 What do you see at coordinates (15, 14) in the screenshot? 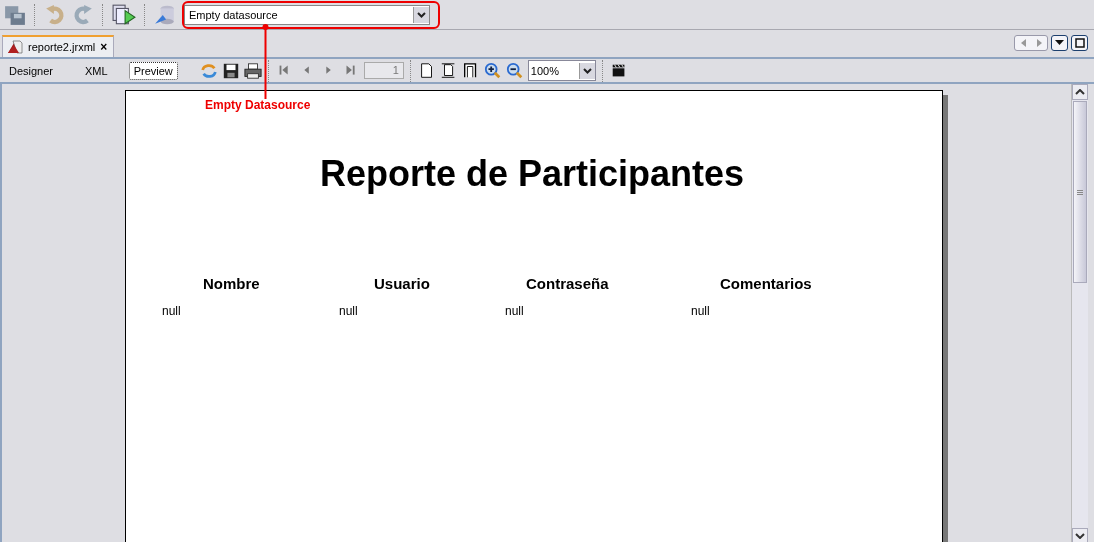
I see `save-all-icon` at bounding box center [15, 14].